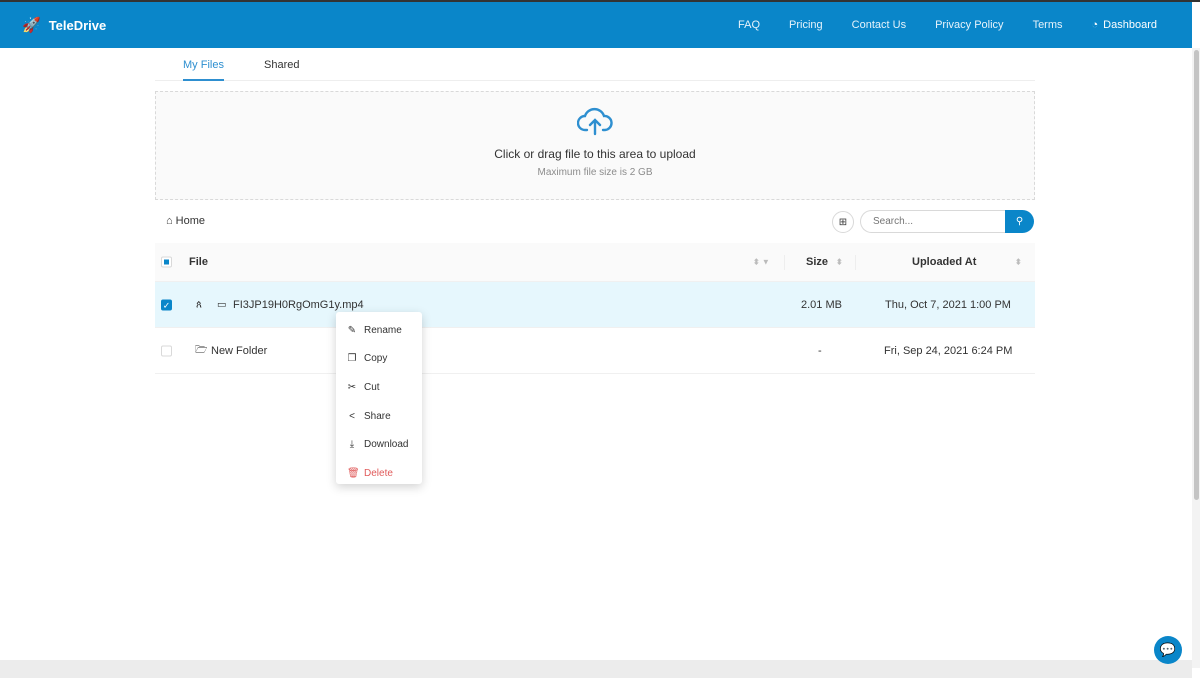  What do you see at coordinates (1130, 25) in the screenshot?
I see `dashboard-label: Dashboard` at bounding box center [1130, 25].